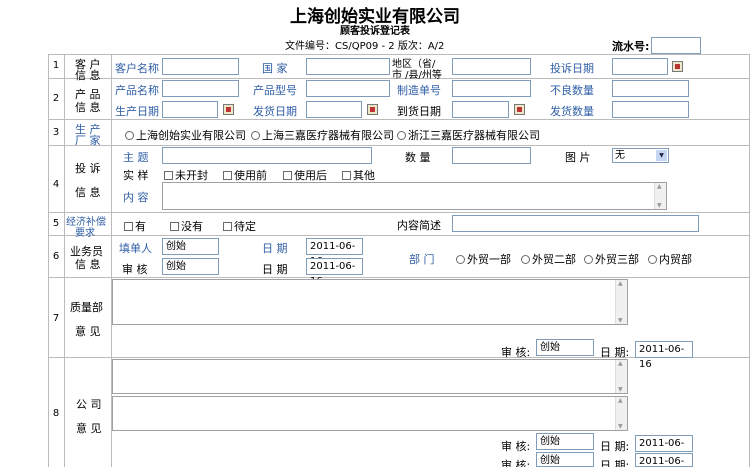  I want to click on filler-input: 创始, so click(190, 246).